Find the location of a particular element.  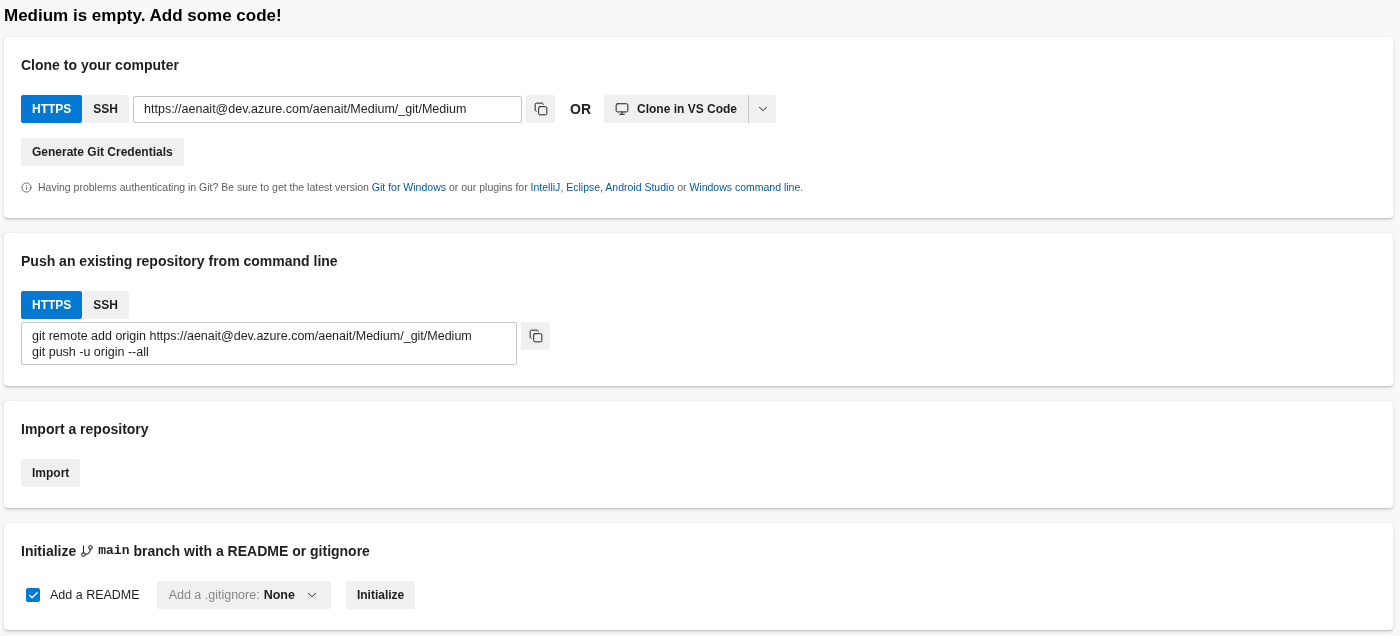

section-title: Push an existing repository from command line is located at coordinates (179, 261).